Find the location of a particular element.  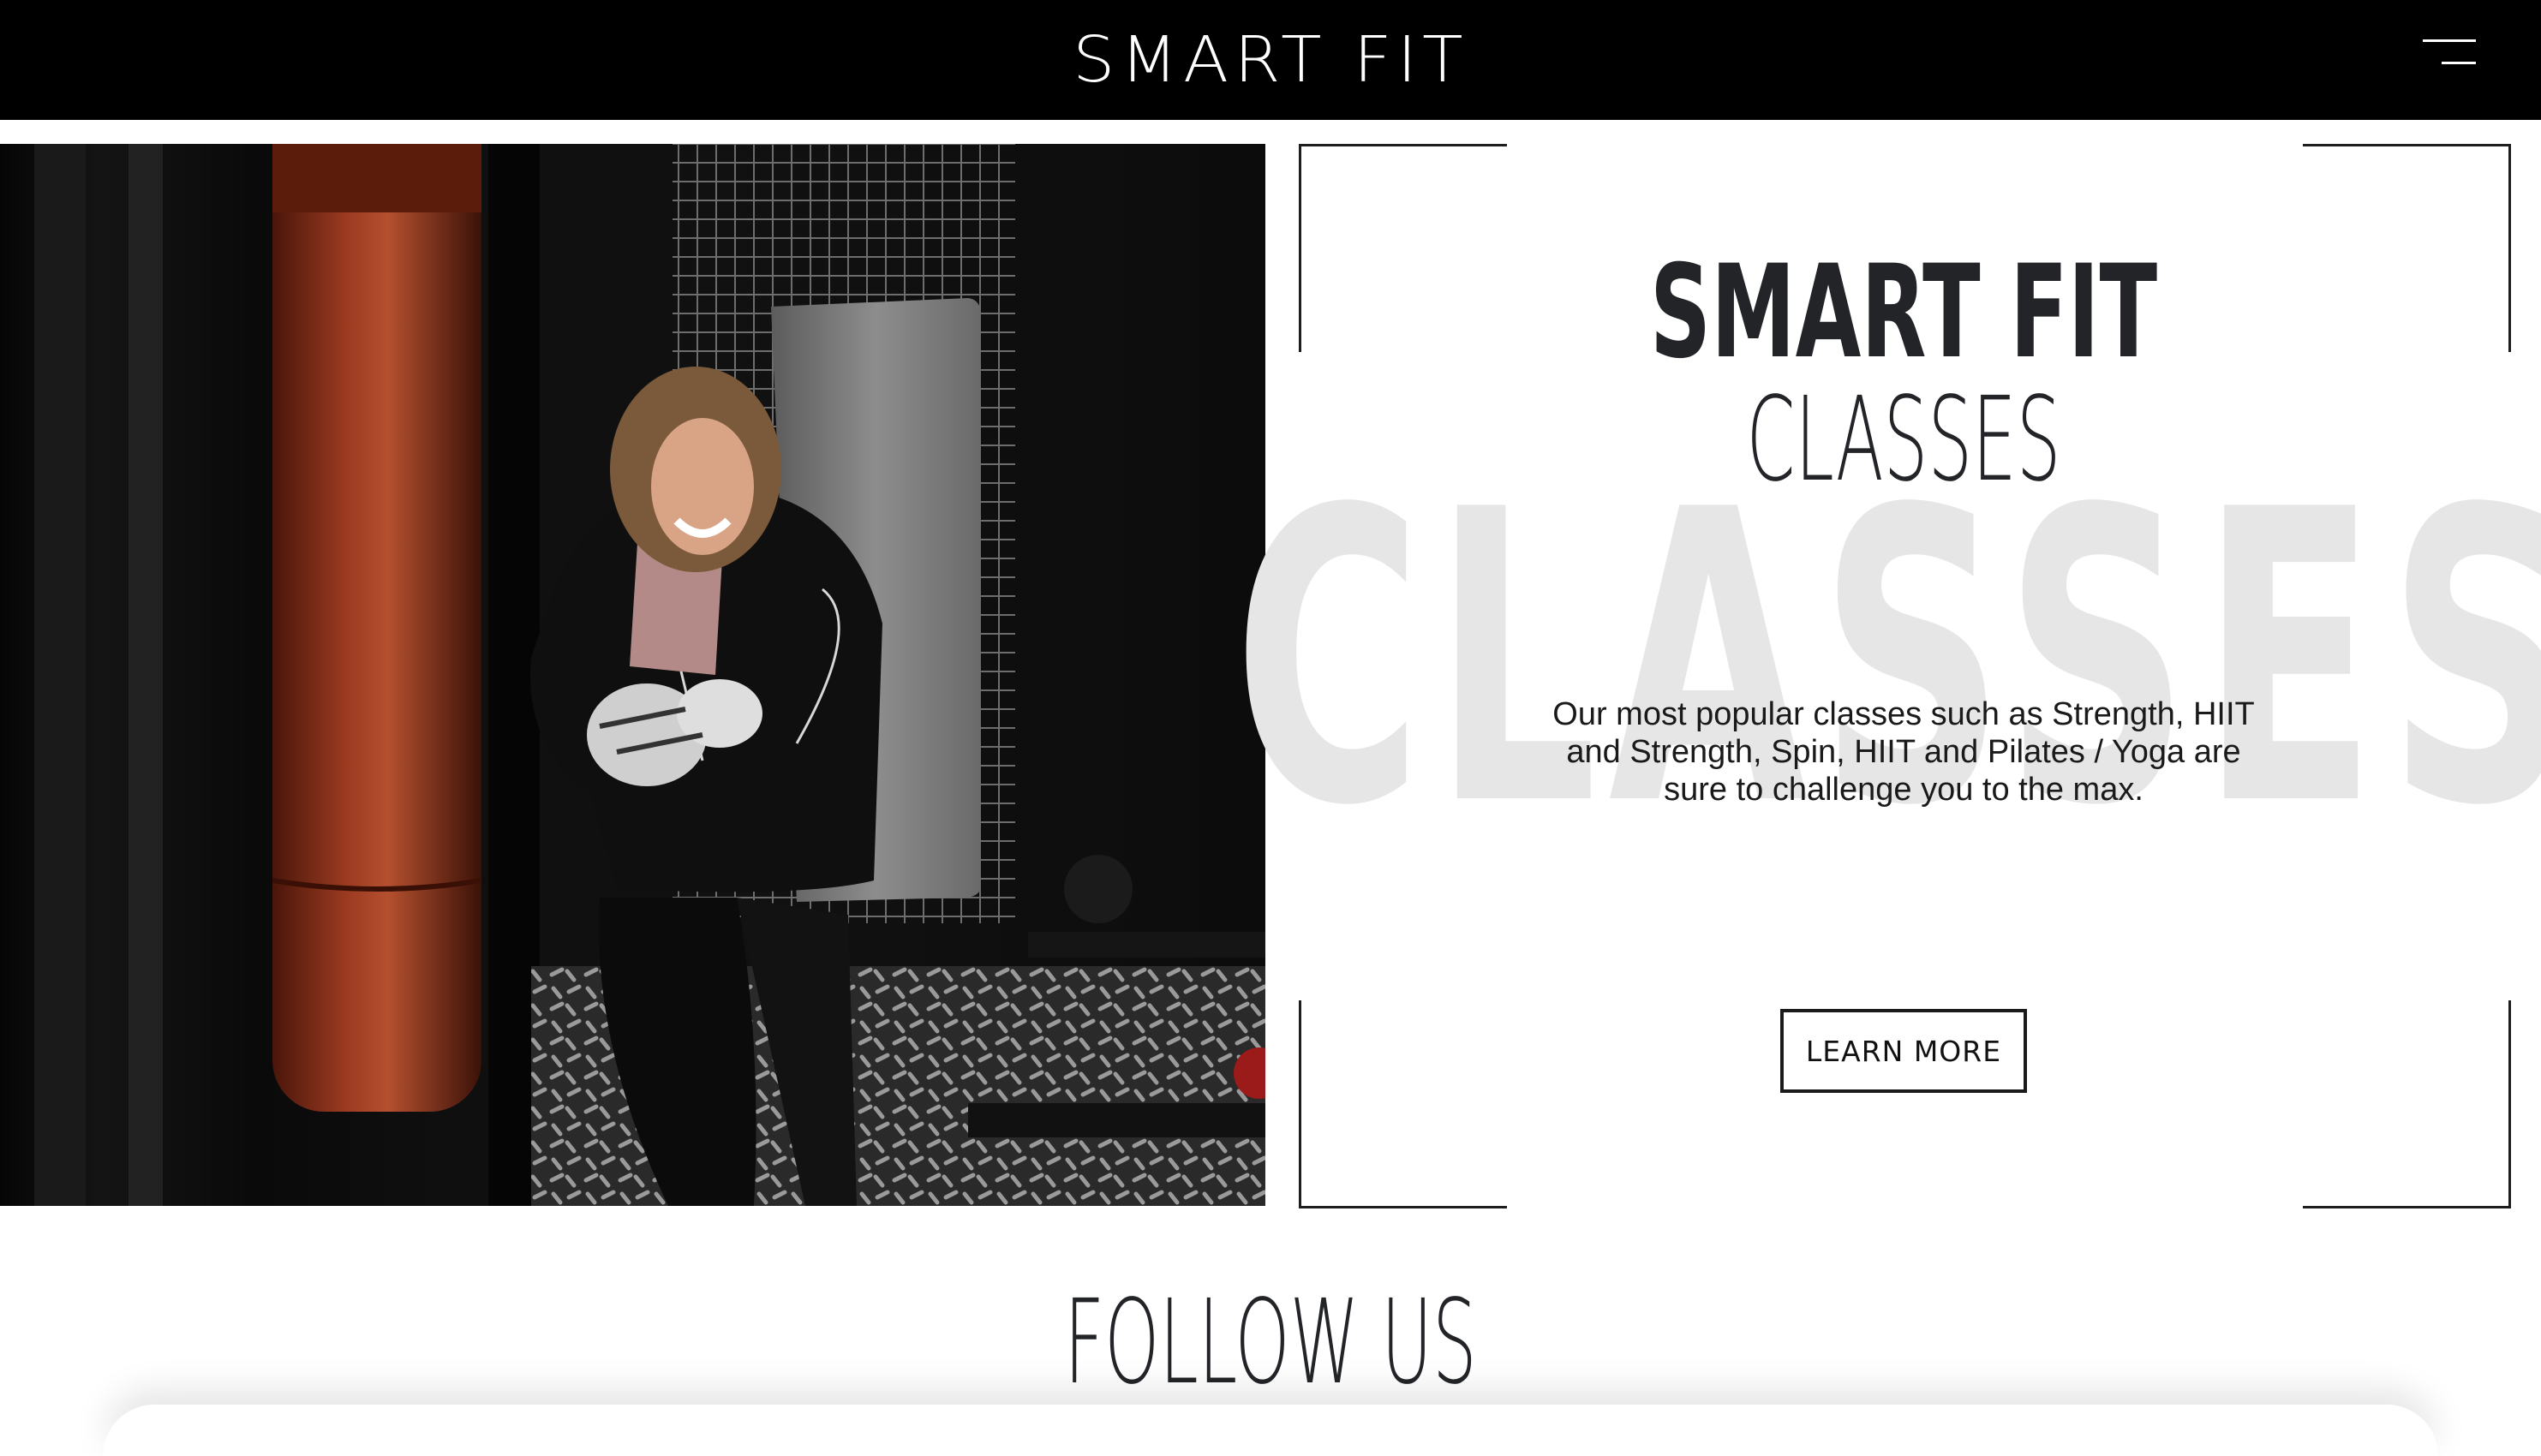

frame-corner-bottom-right is located at coordinates (2407, 1104).